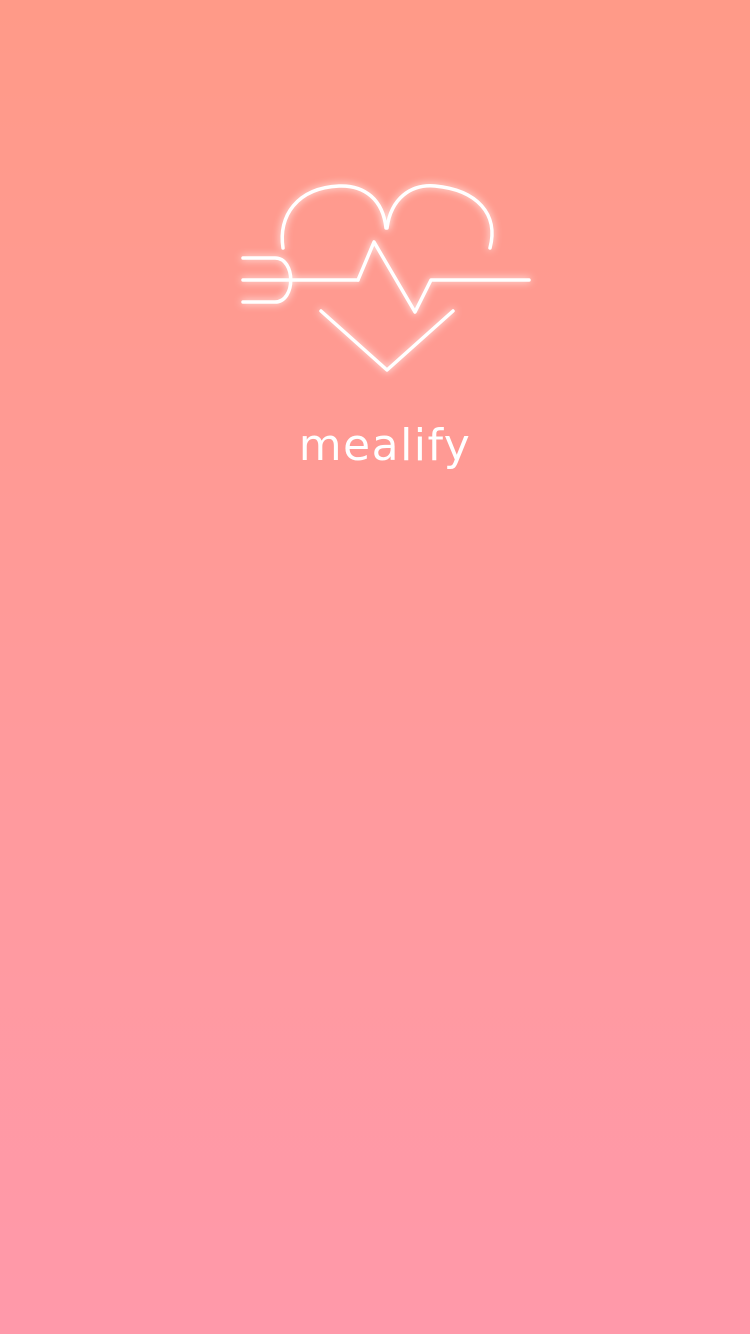 This screenshot has height=1334, width=750. I want to click on logo, so click(387, 278).